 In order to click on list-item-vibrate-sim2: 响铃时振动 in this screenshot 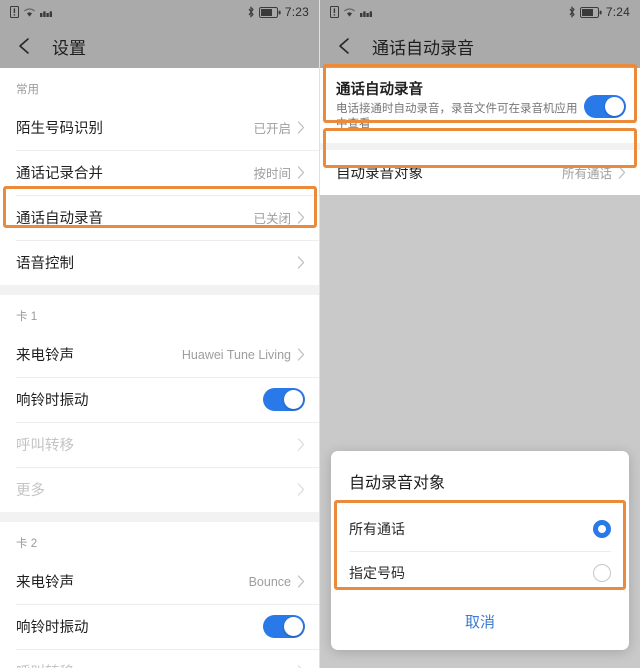, I will do `click(159, 626)`.